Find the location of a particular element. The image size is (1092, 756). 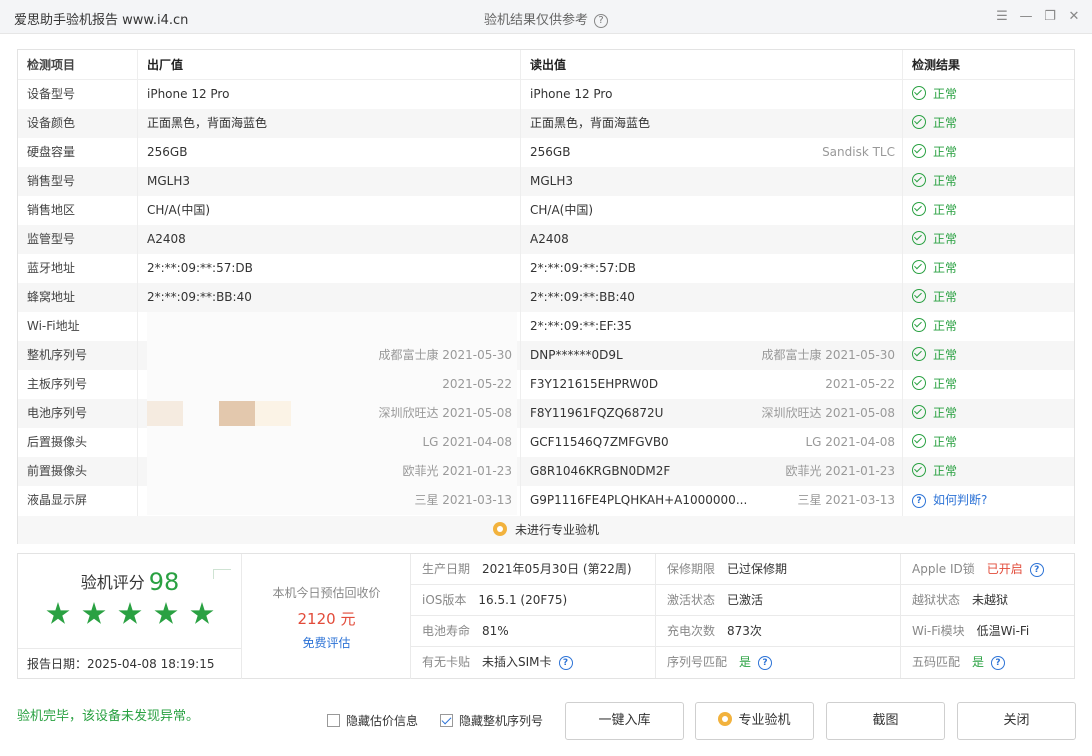

info-value: 未插入SIM卡 is located at coordinates (517, 662).